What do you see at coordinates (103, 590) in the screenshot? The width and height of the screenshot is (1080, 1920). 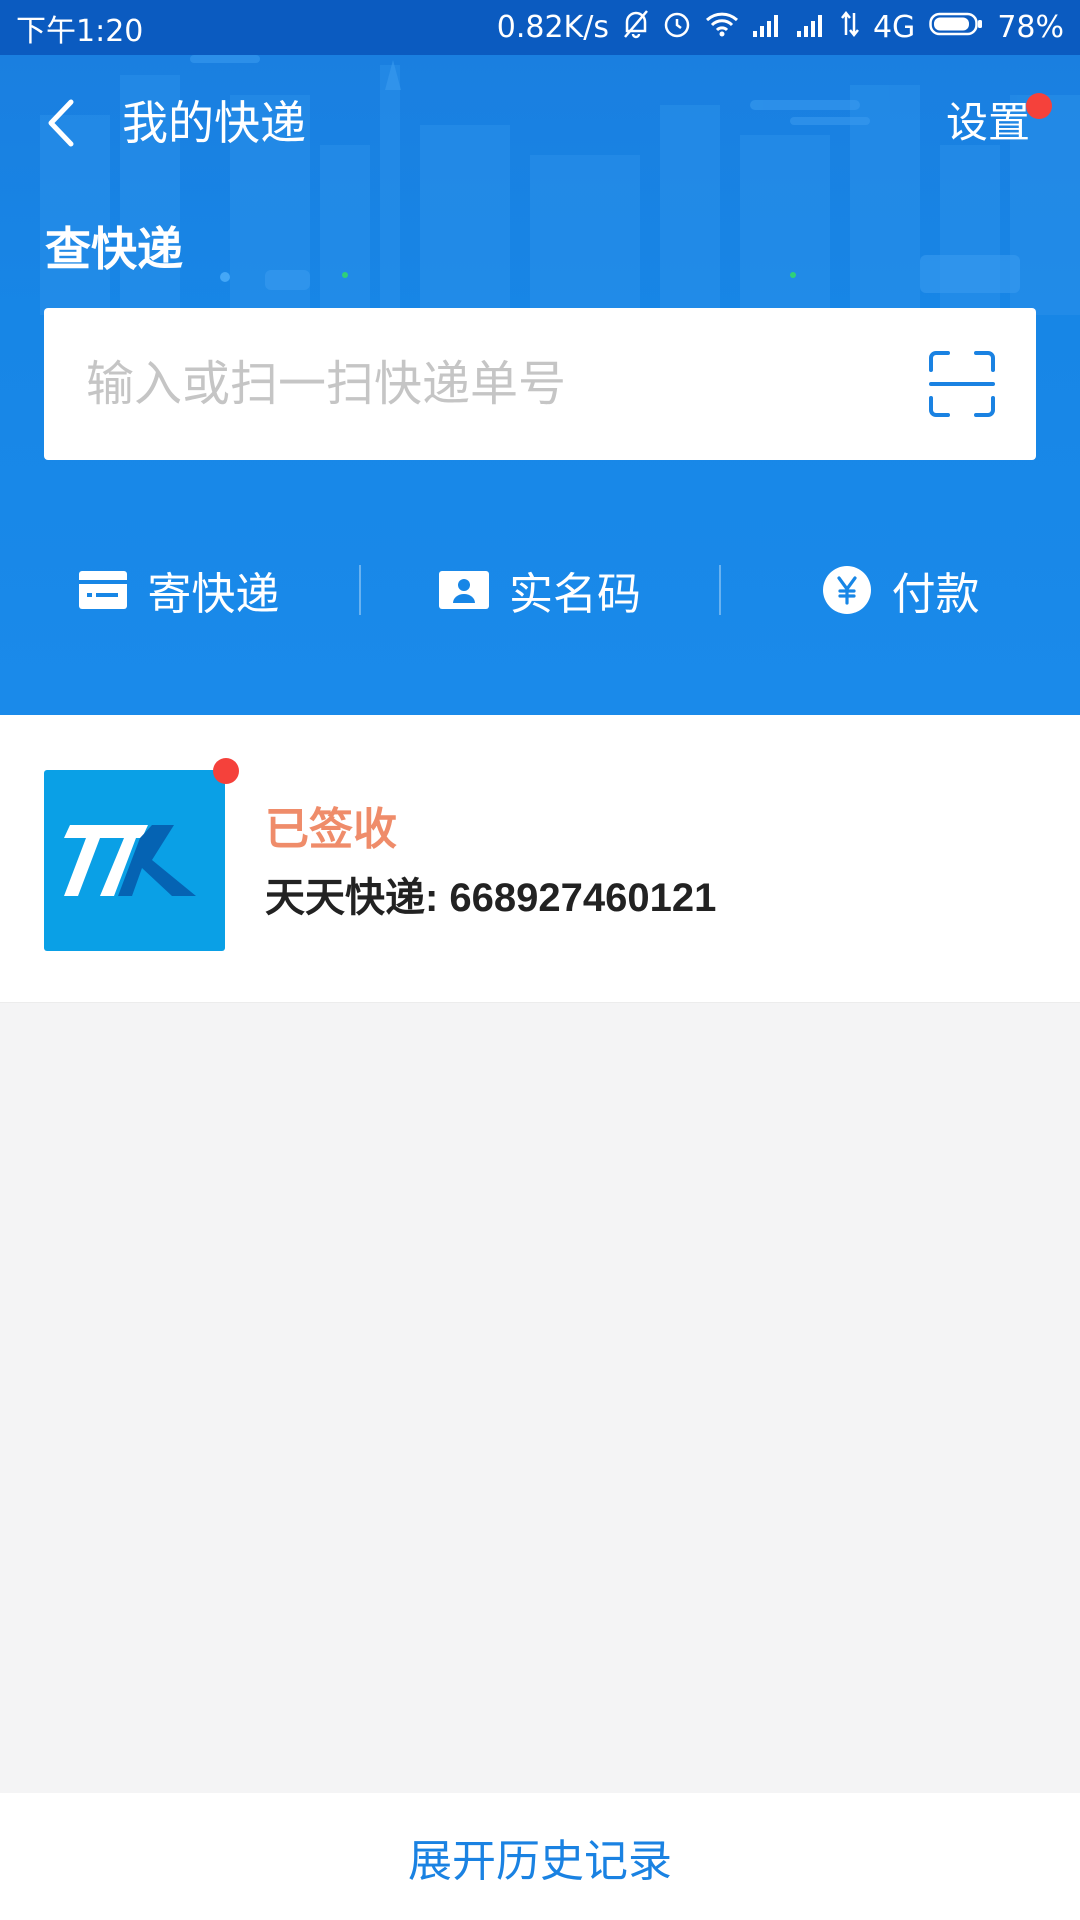 I see `send-package-icon` at bounding box center [103, 590].